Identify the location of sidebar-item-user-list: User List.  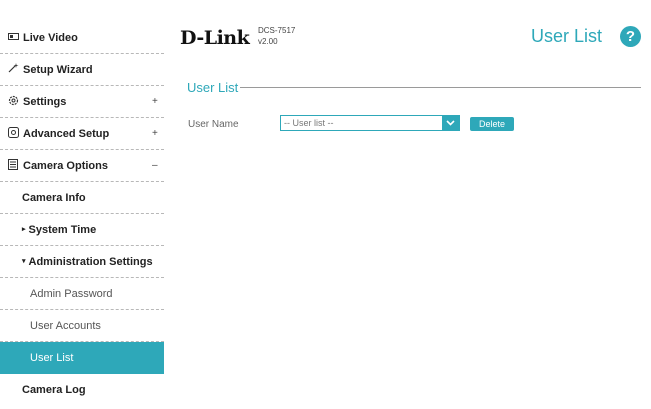
(82, 358).